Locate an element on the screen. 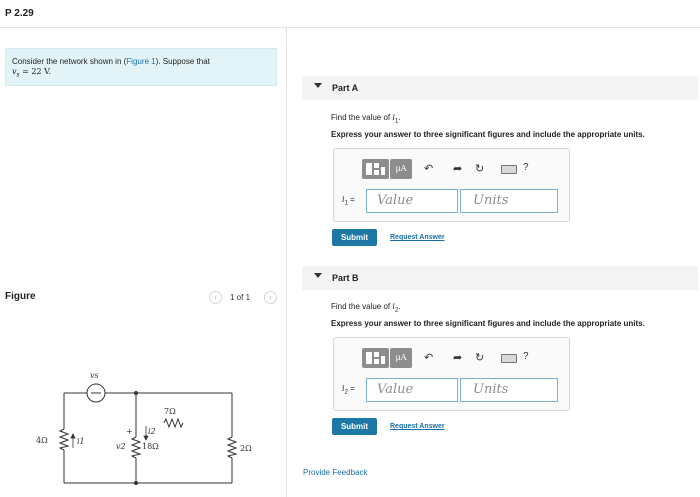 This screenshot has width=700, height=497. v2-label: v2 is located at coordinates (121, 446).